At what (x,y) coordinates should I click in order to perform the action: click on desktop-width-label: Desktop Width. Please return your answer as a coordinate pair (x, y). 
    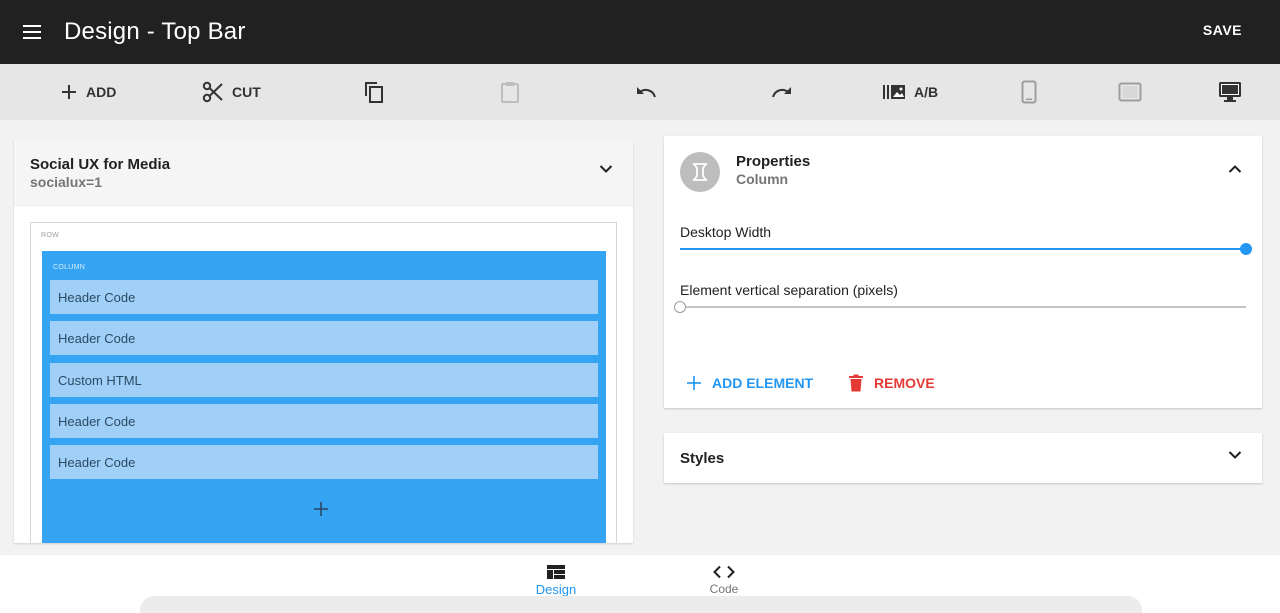
    Looking at the image, I should click on (726, 232).